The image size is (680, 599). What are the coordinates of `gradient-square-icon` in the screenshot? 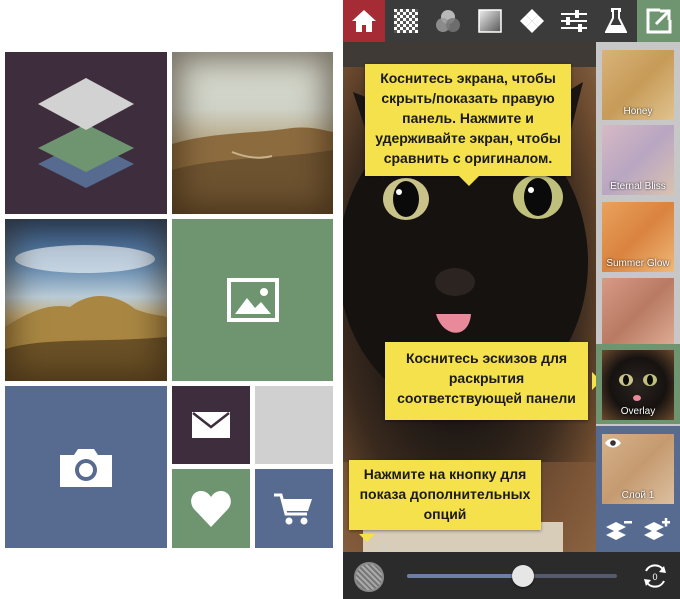 It's located at (490, 21).